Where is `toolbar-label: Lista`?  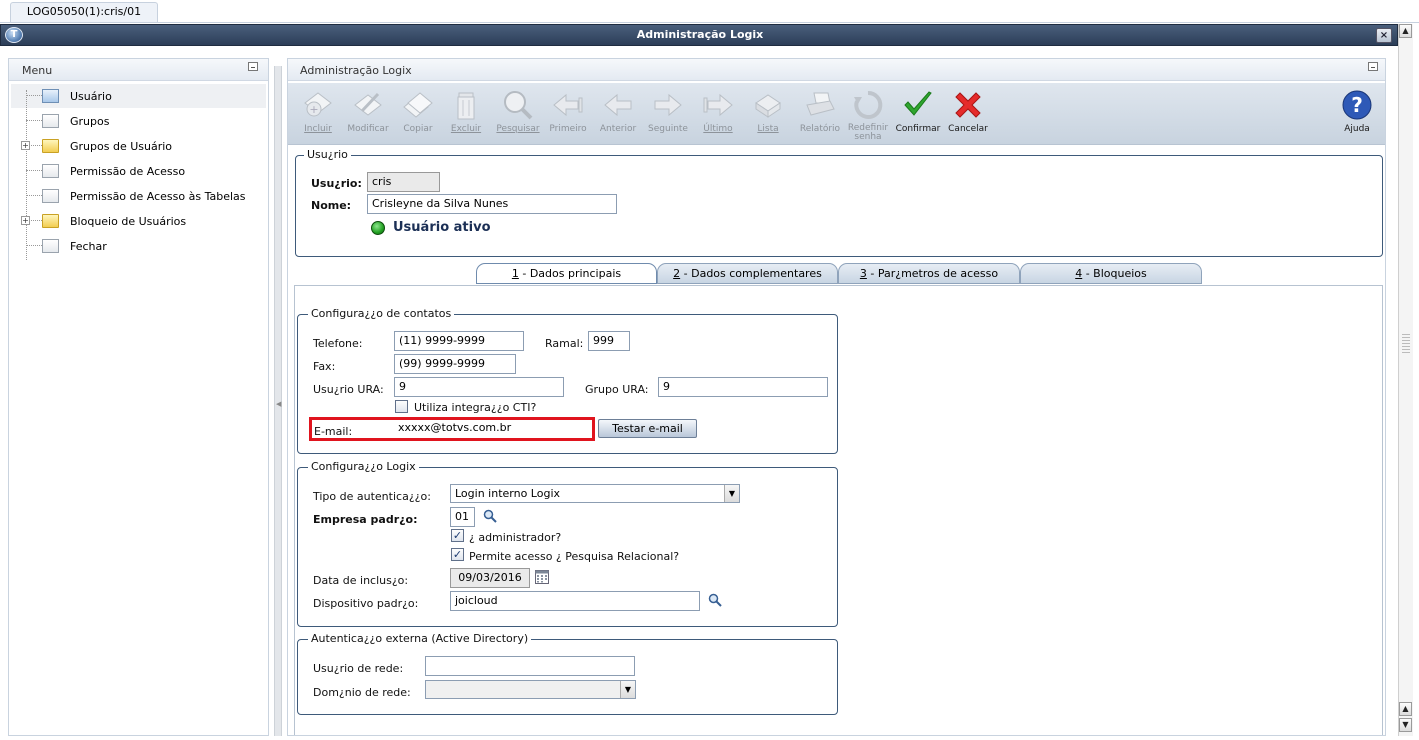 toolbar-label: Lista is located at coordinates (768, 129).